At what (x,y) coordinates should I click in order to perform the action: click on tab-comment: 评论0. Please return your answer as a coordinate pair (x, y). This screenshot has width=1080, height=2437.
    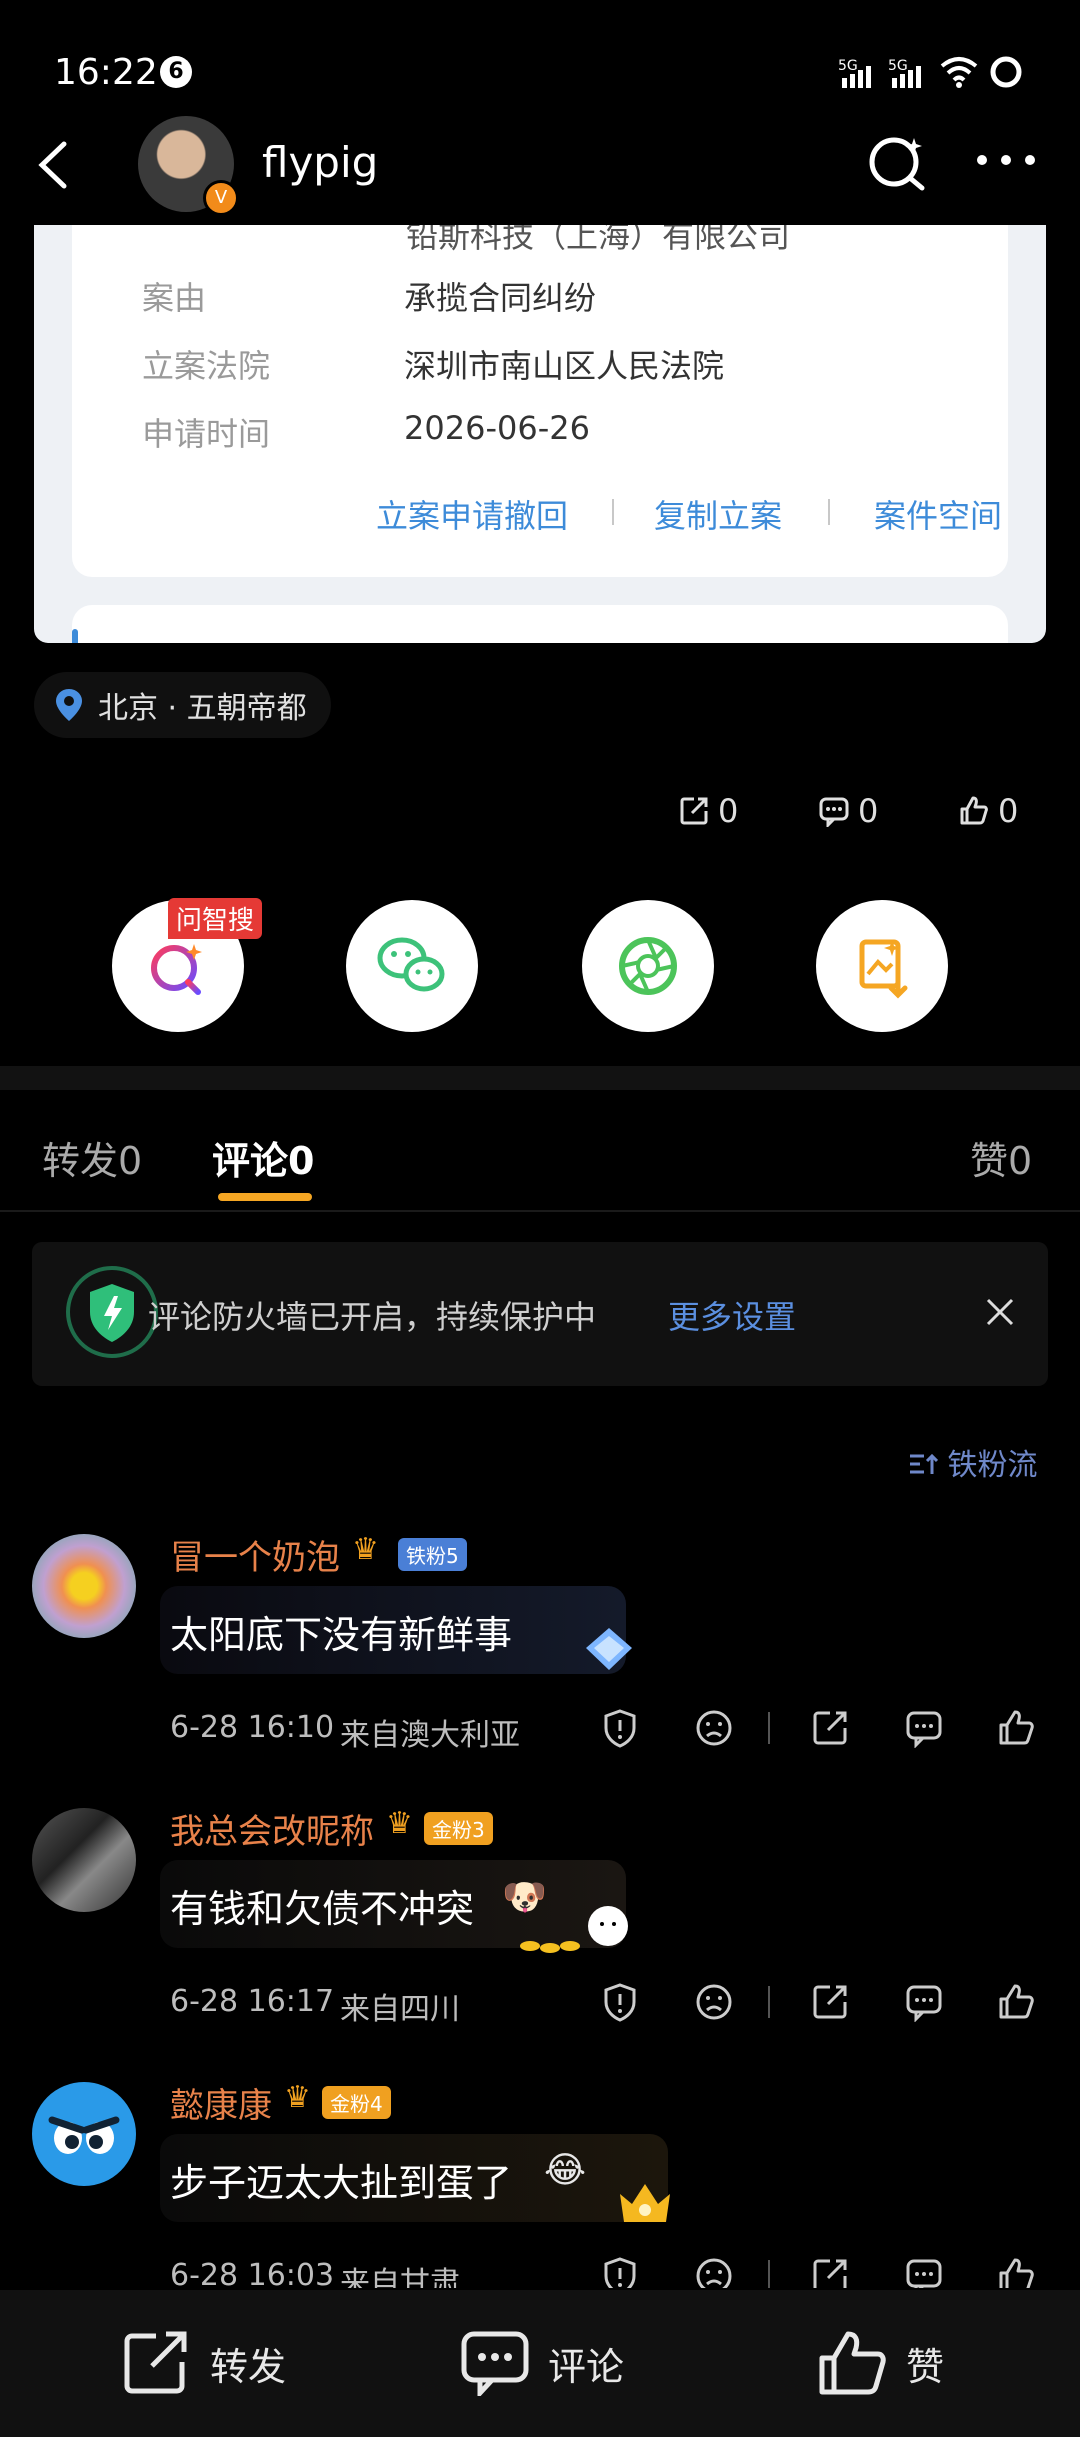
    Looking at the image, I should click on (263, 1157).